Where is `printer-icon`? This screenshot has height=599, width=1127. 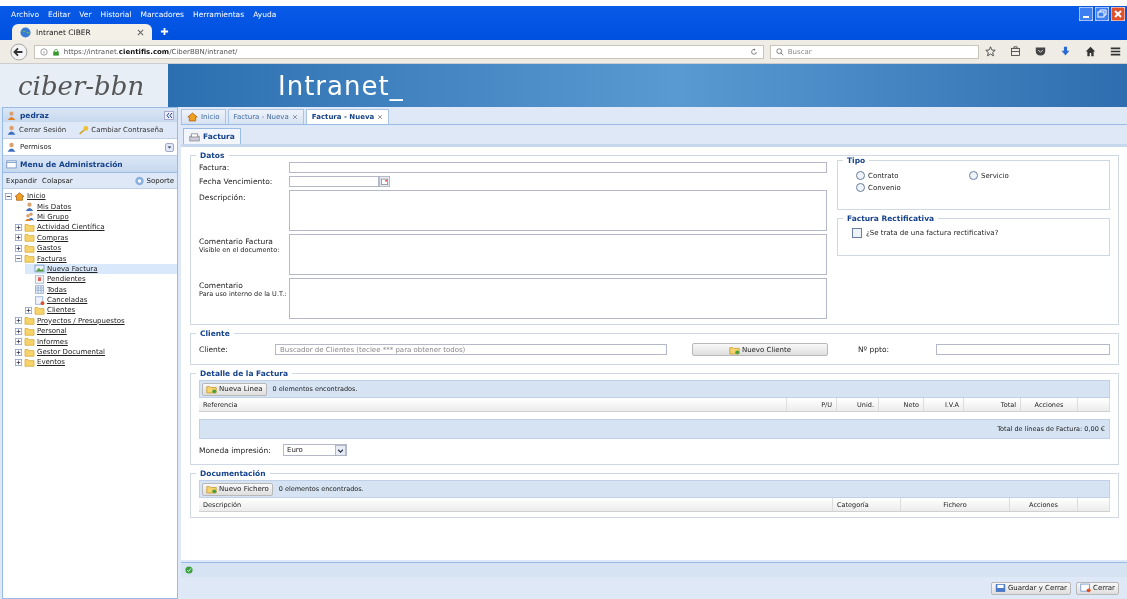
printer-icon is located at coordinates (194, 136).